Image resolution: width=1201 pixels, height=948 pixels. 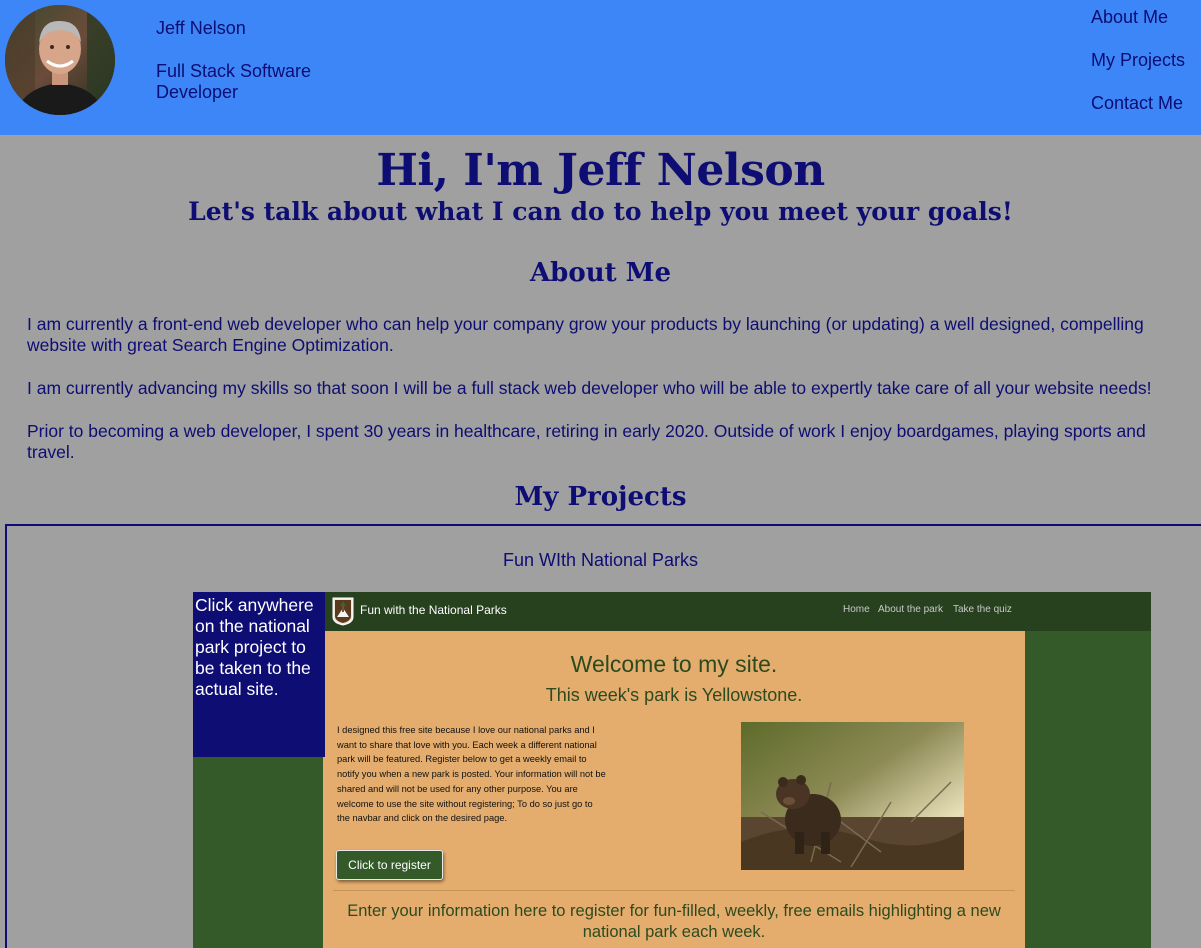 I want to click on projects-heading: My Projects, so click(x=600, y=497).